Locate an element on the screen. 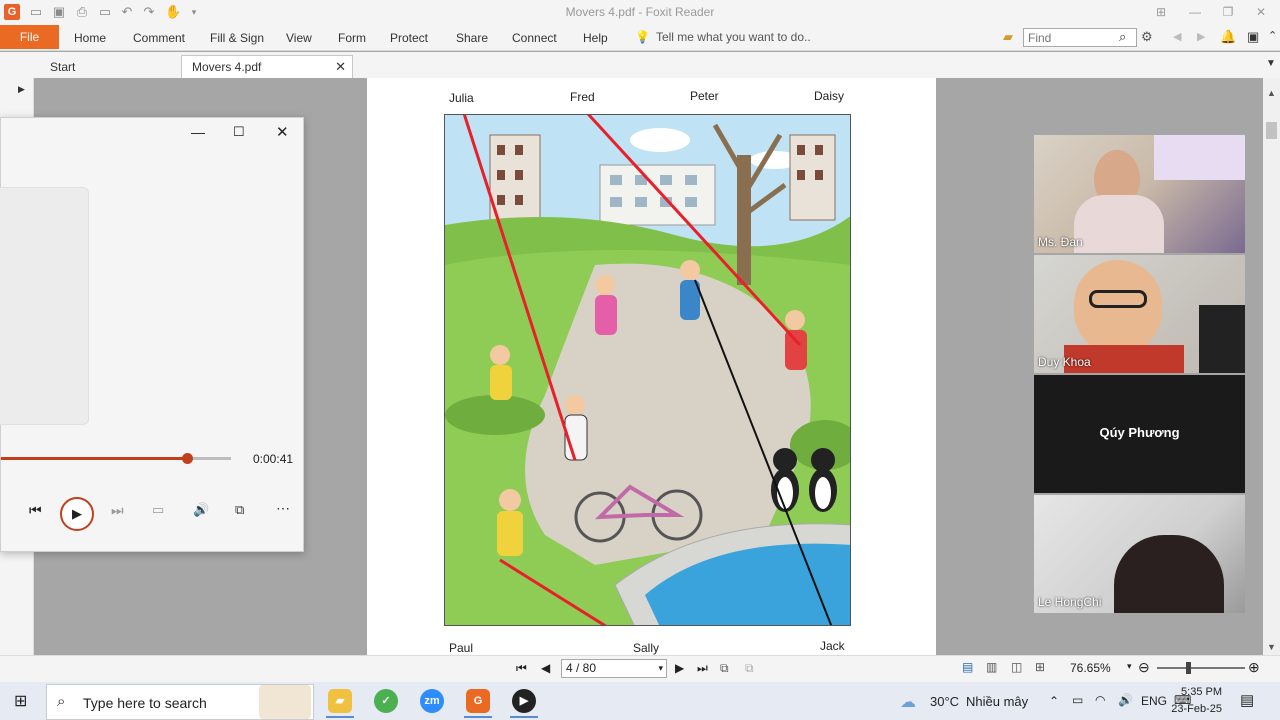 The image size is (1280, 720). name-label-paul: Paul is located at coordinates (461, 648).